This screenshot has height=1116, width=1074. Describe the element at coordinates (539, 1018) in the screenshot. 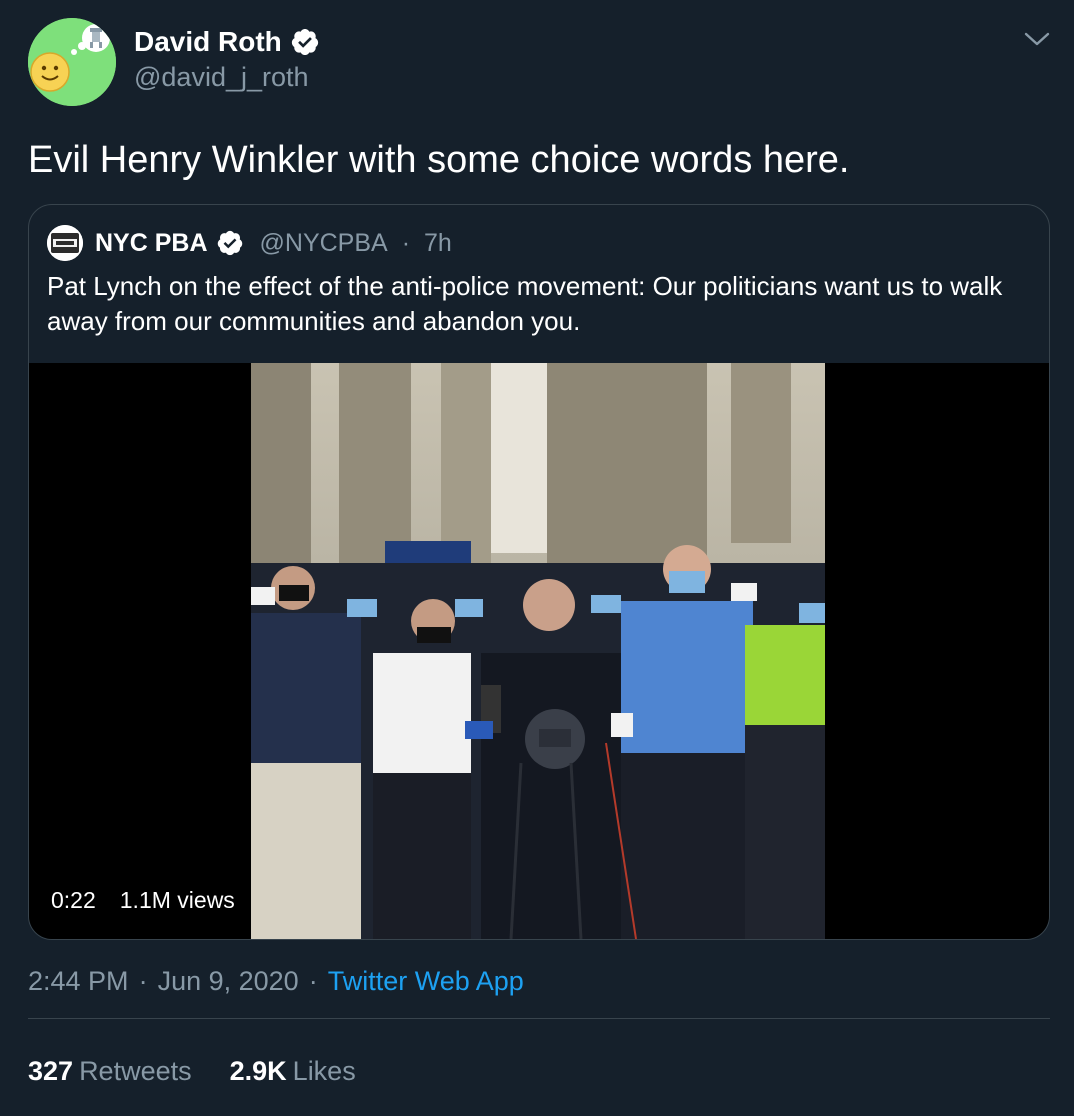

I see `divider` at that location.